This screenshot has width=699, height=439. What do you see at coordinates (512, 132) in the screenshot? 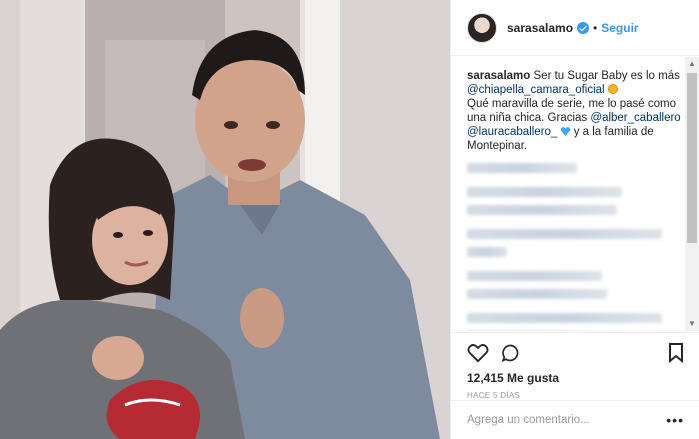
I see `mention-link: @lauracaballero_` at bounding box center [512, 132].